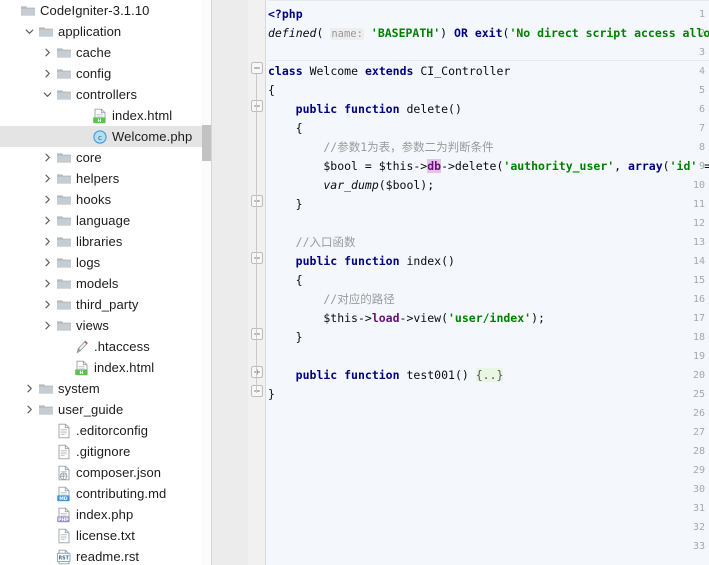  I want to click on tree-item-label: .editorconfig, so click(112, 430).